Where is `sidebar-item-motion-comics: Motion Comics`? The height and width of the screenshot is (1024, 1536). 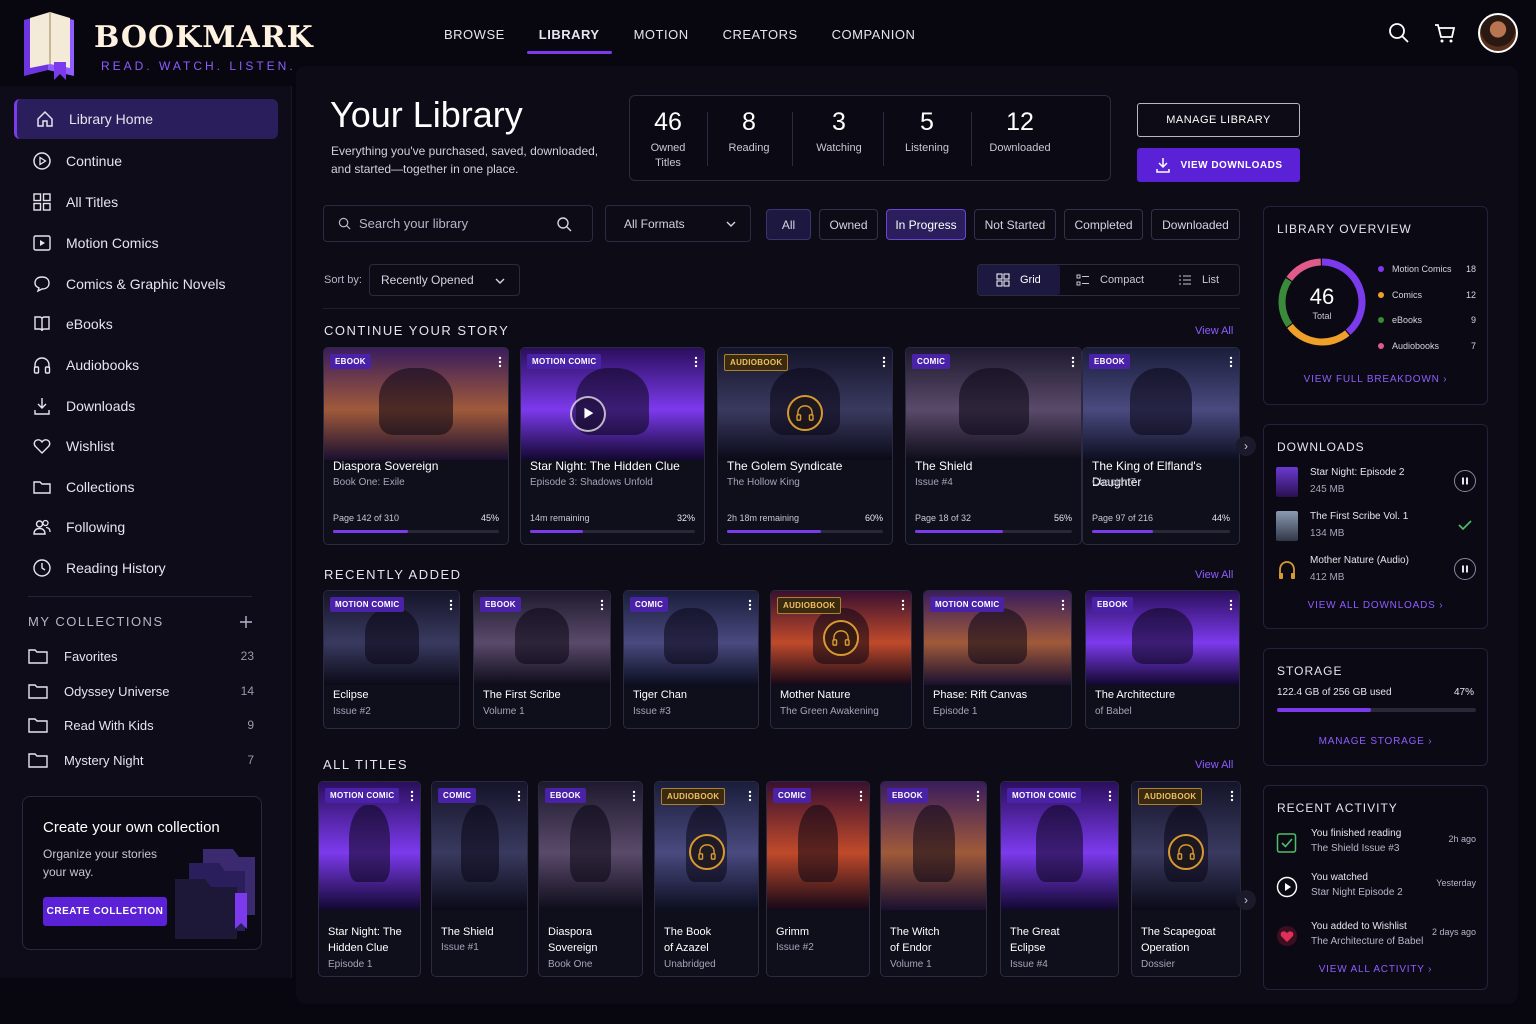 sidebar-item-motion-comics: Motion Comics is located at coordinates (146, 243).